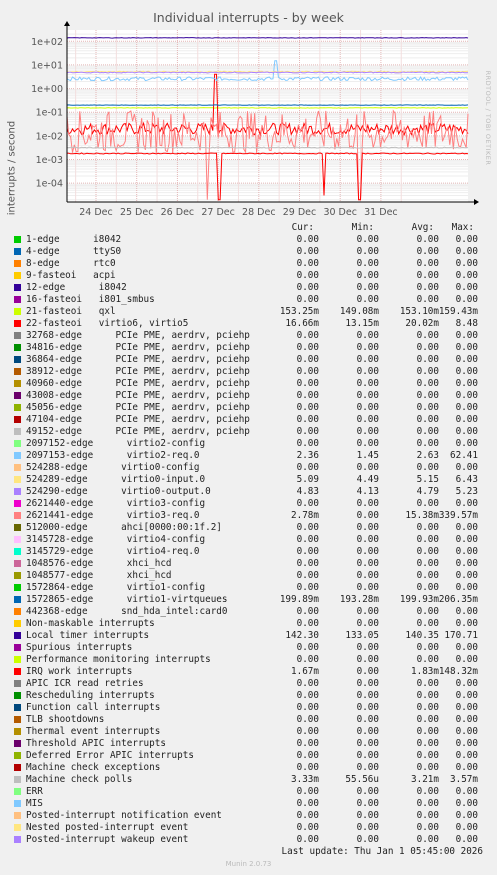 Image resolution: width=497 pixels, height=875 pixels. What do you see at coordinates (248, 720) in the screenshot?
I see `legend-item: TLB shootdowns 0.00 0.00 0.00 0.00` at bounding box center [248, 720].